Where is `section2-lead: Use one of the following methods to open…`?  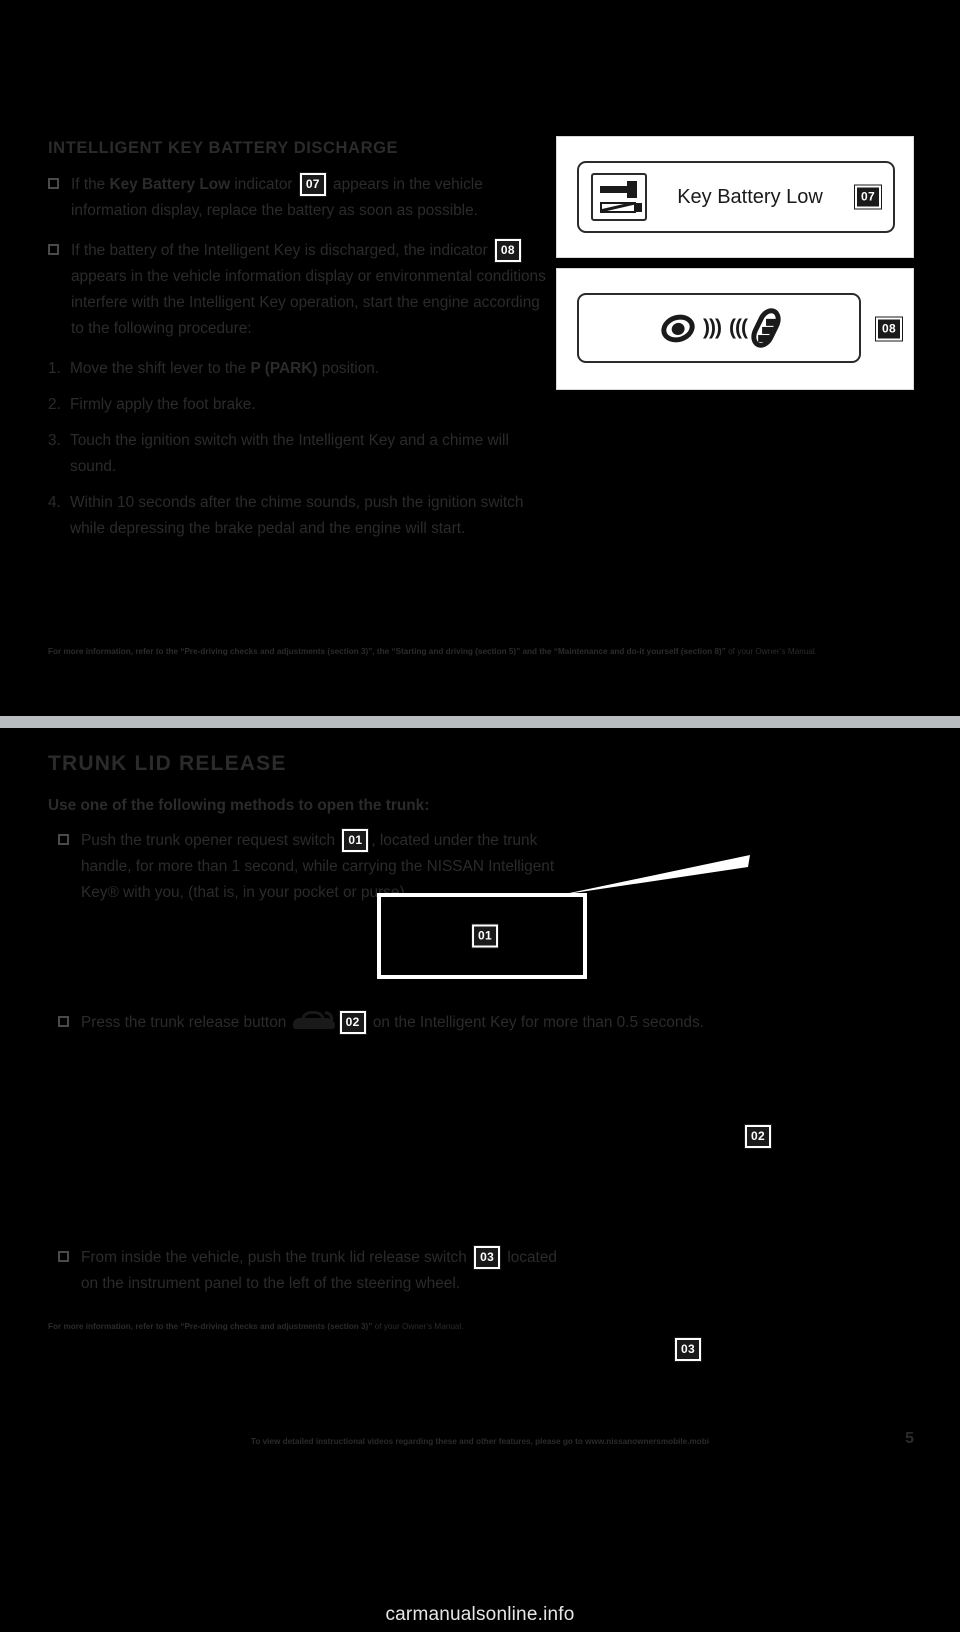
section2-lead: Use one of the following methods to open… is located at coordinates (239, 805).